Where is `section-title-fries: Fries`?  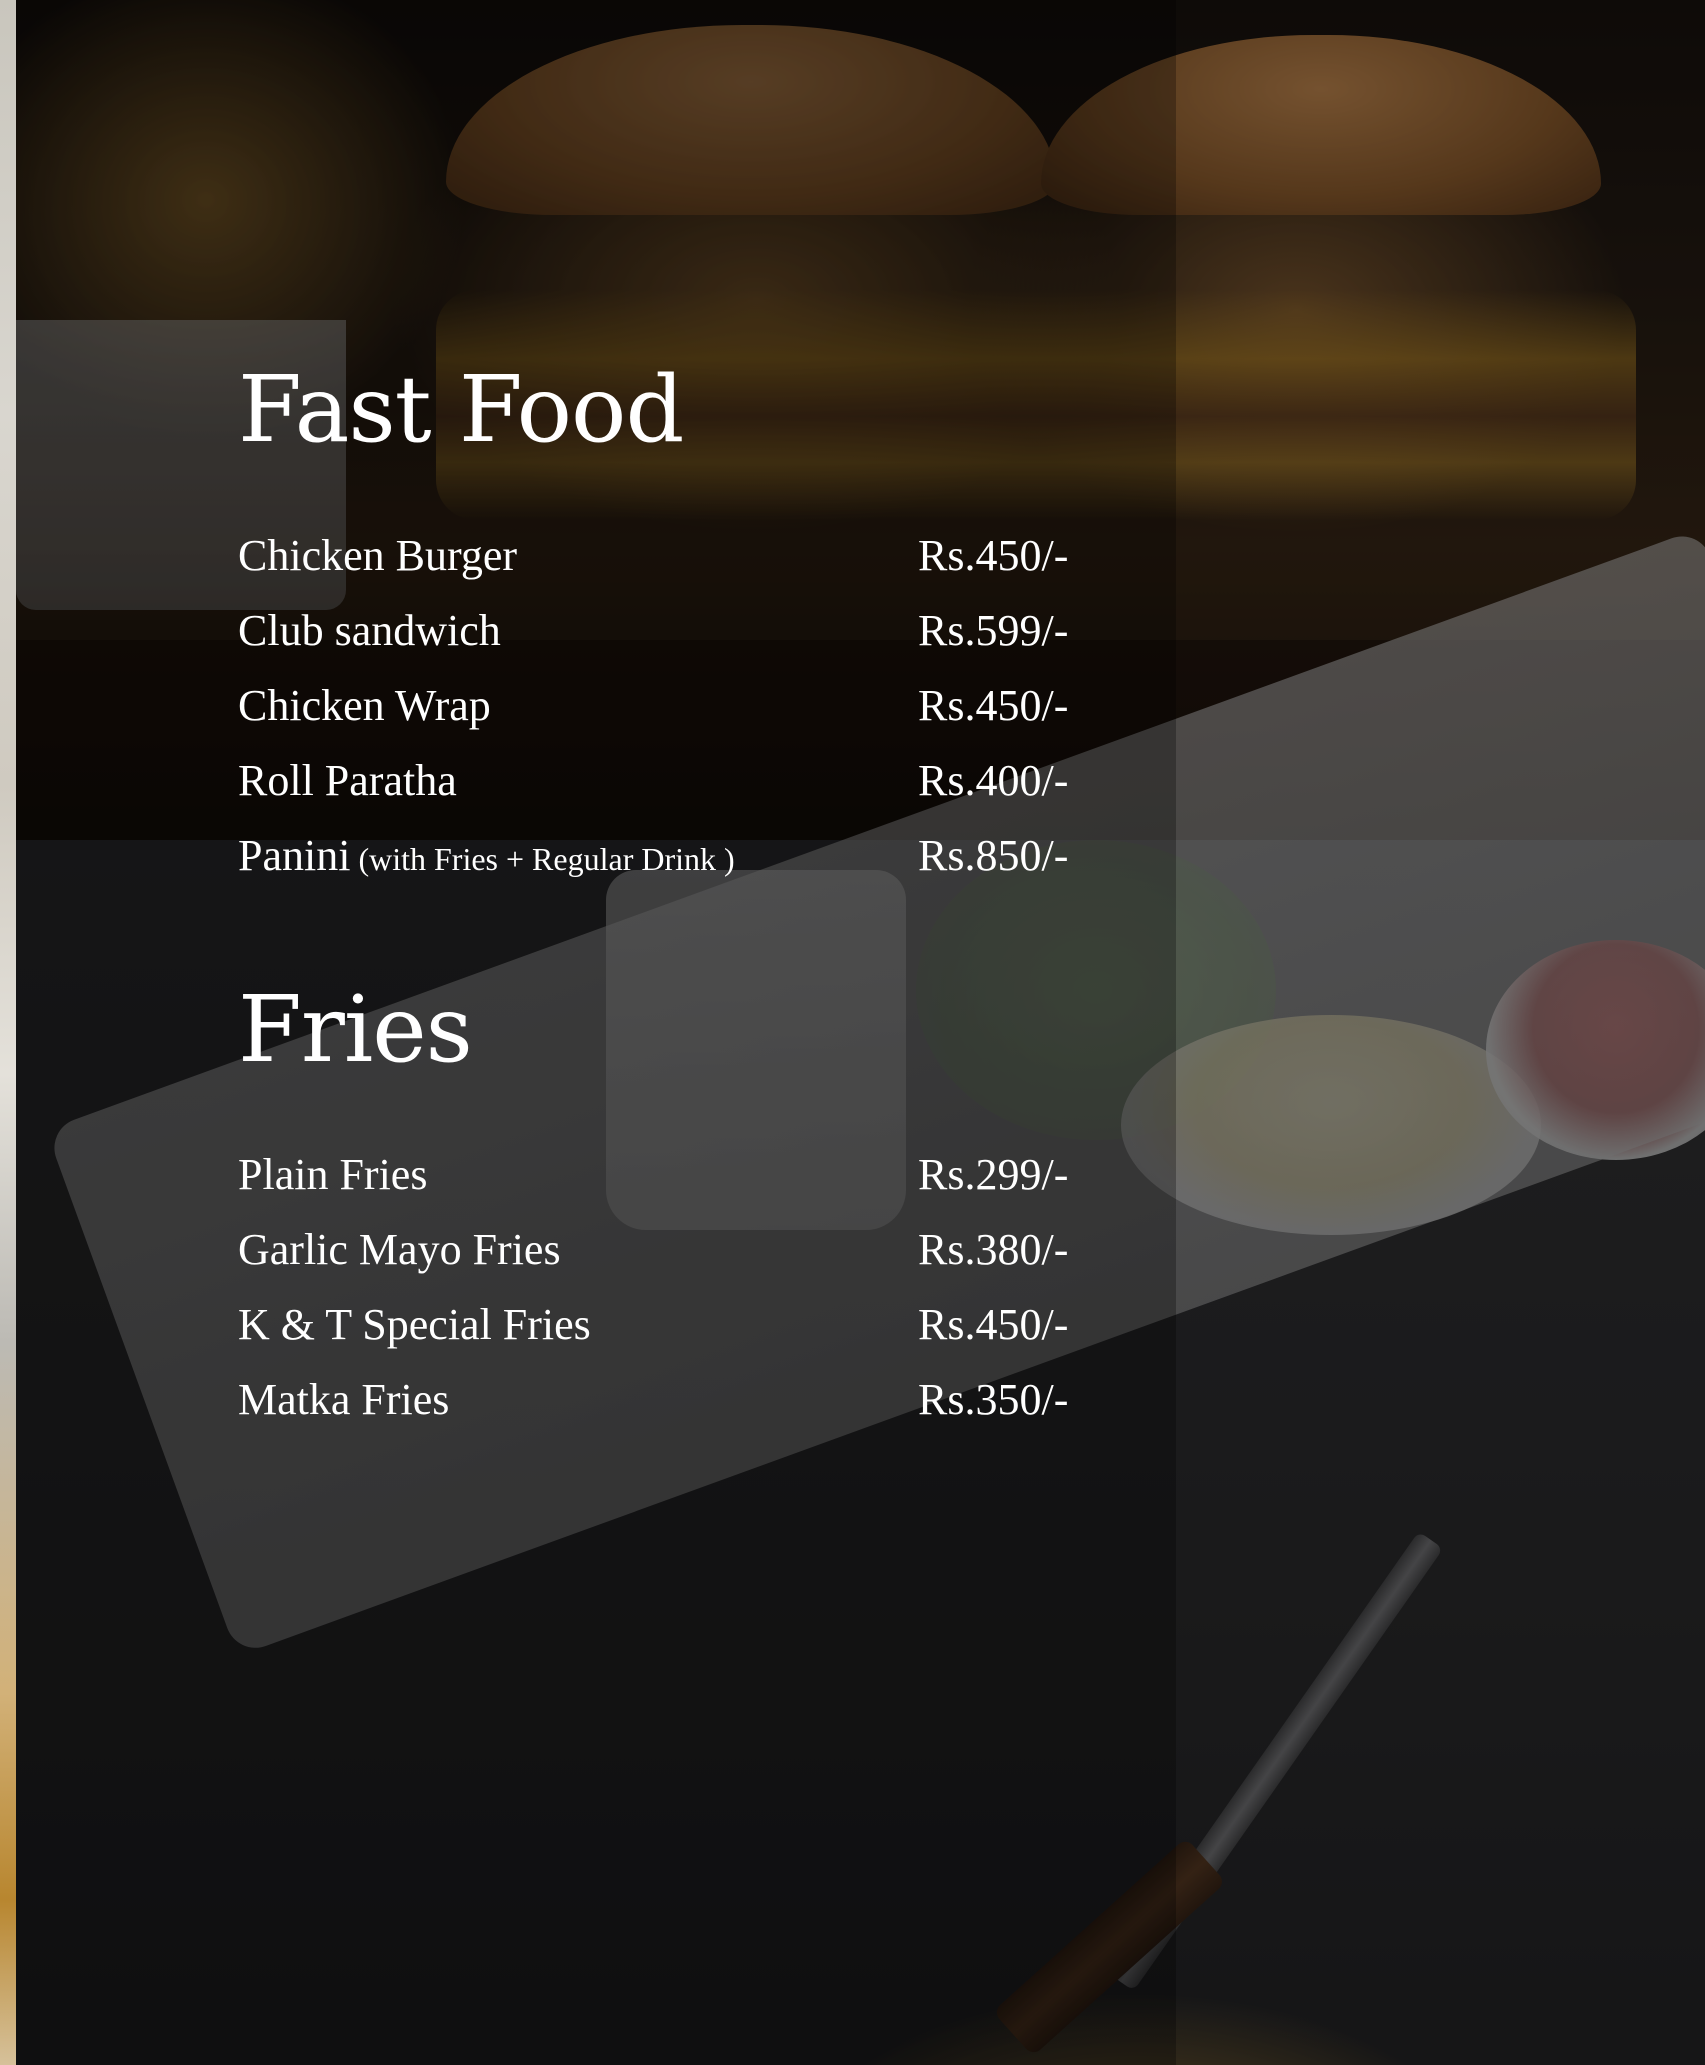
section-title-fries: Fries is located at coordinates (355, 1029).